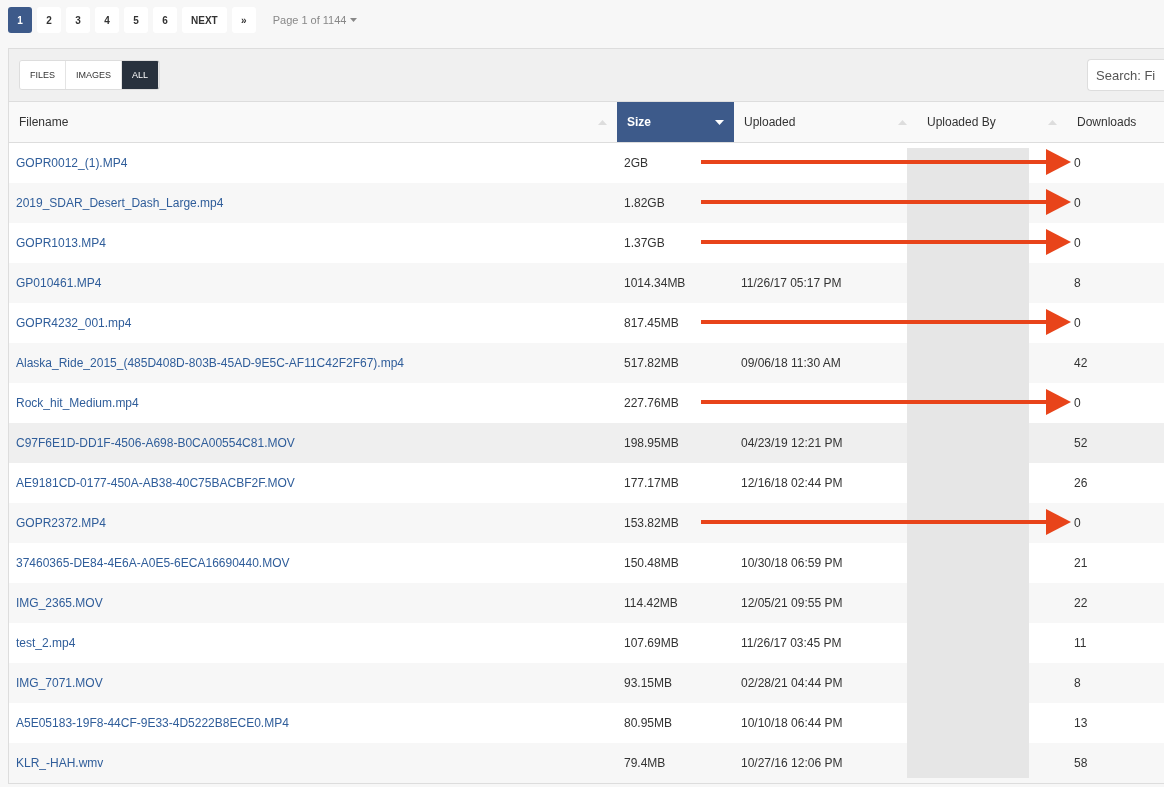 This screenshot has width=1164, height=787. Describe the element at coordinates (1125, 75) in the screenshot. I see `search-field: Search: Fi` at that location.